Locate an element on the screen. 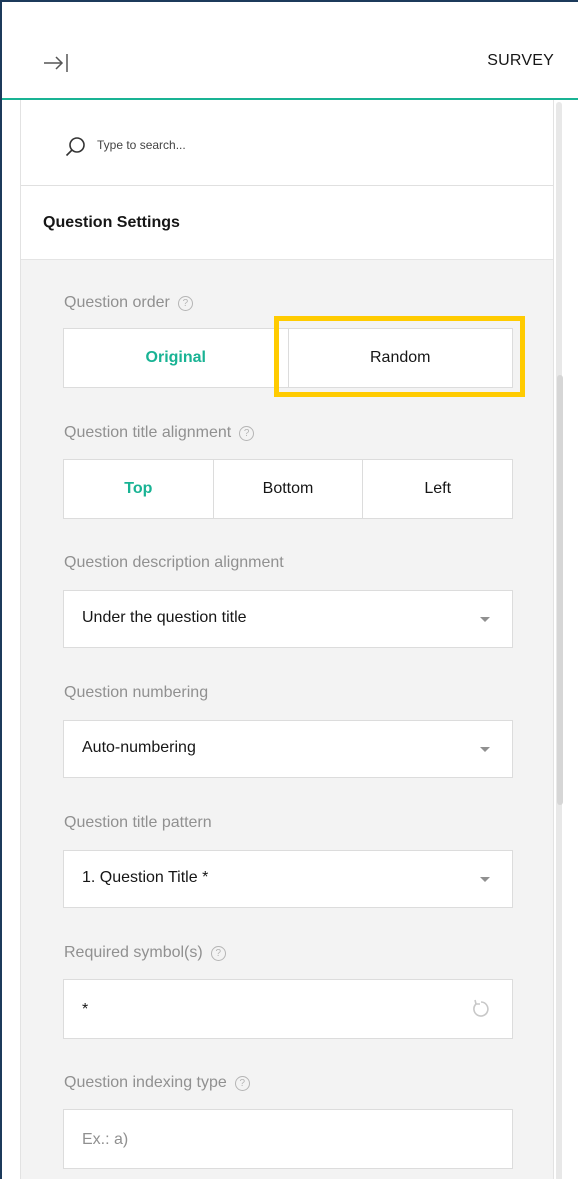 This screenshot has width=578, height=1179. title-pattern-dropdown: 1. Question Title * is located at coordinates (288, 879).